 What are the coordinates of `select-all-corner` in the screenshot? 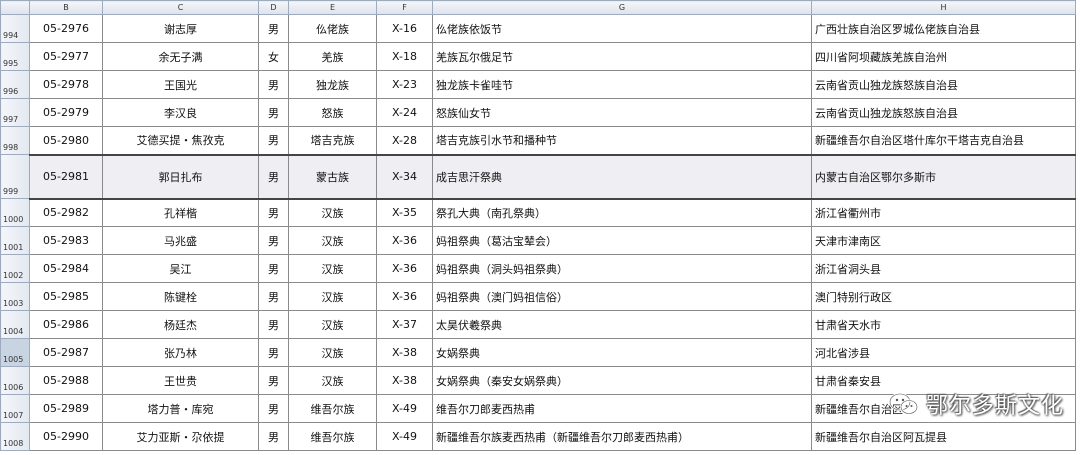 It's located at (15, 7).